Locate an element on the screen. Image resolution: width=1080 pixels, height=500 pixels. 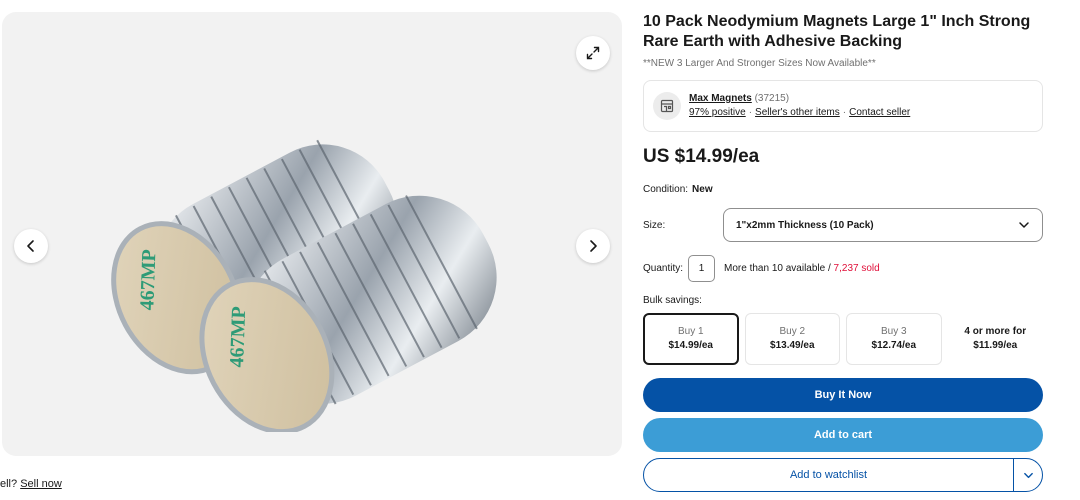
bulk-price: $11.99/ea is located at coordinates (995, 345).